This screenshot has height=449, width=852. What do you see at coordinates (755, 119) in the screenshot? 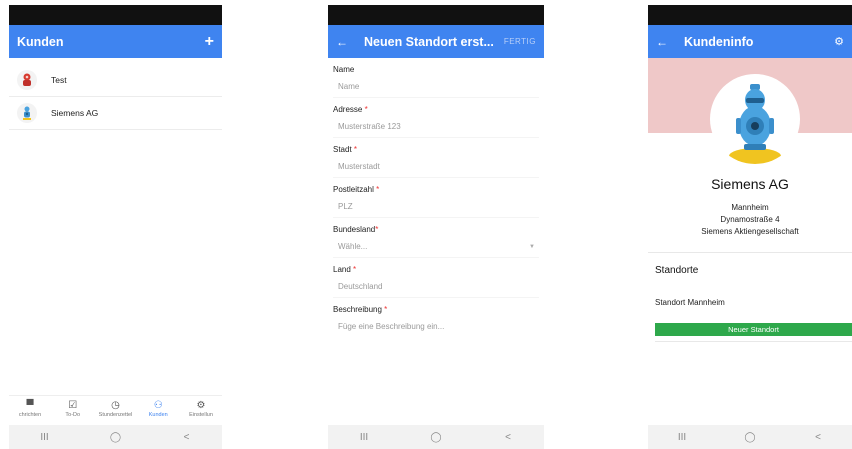
I see `robot-avatar-large-icon` at bounding box center [755, 119].